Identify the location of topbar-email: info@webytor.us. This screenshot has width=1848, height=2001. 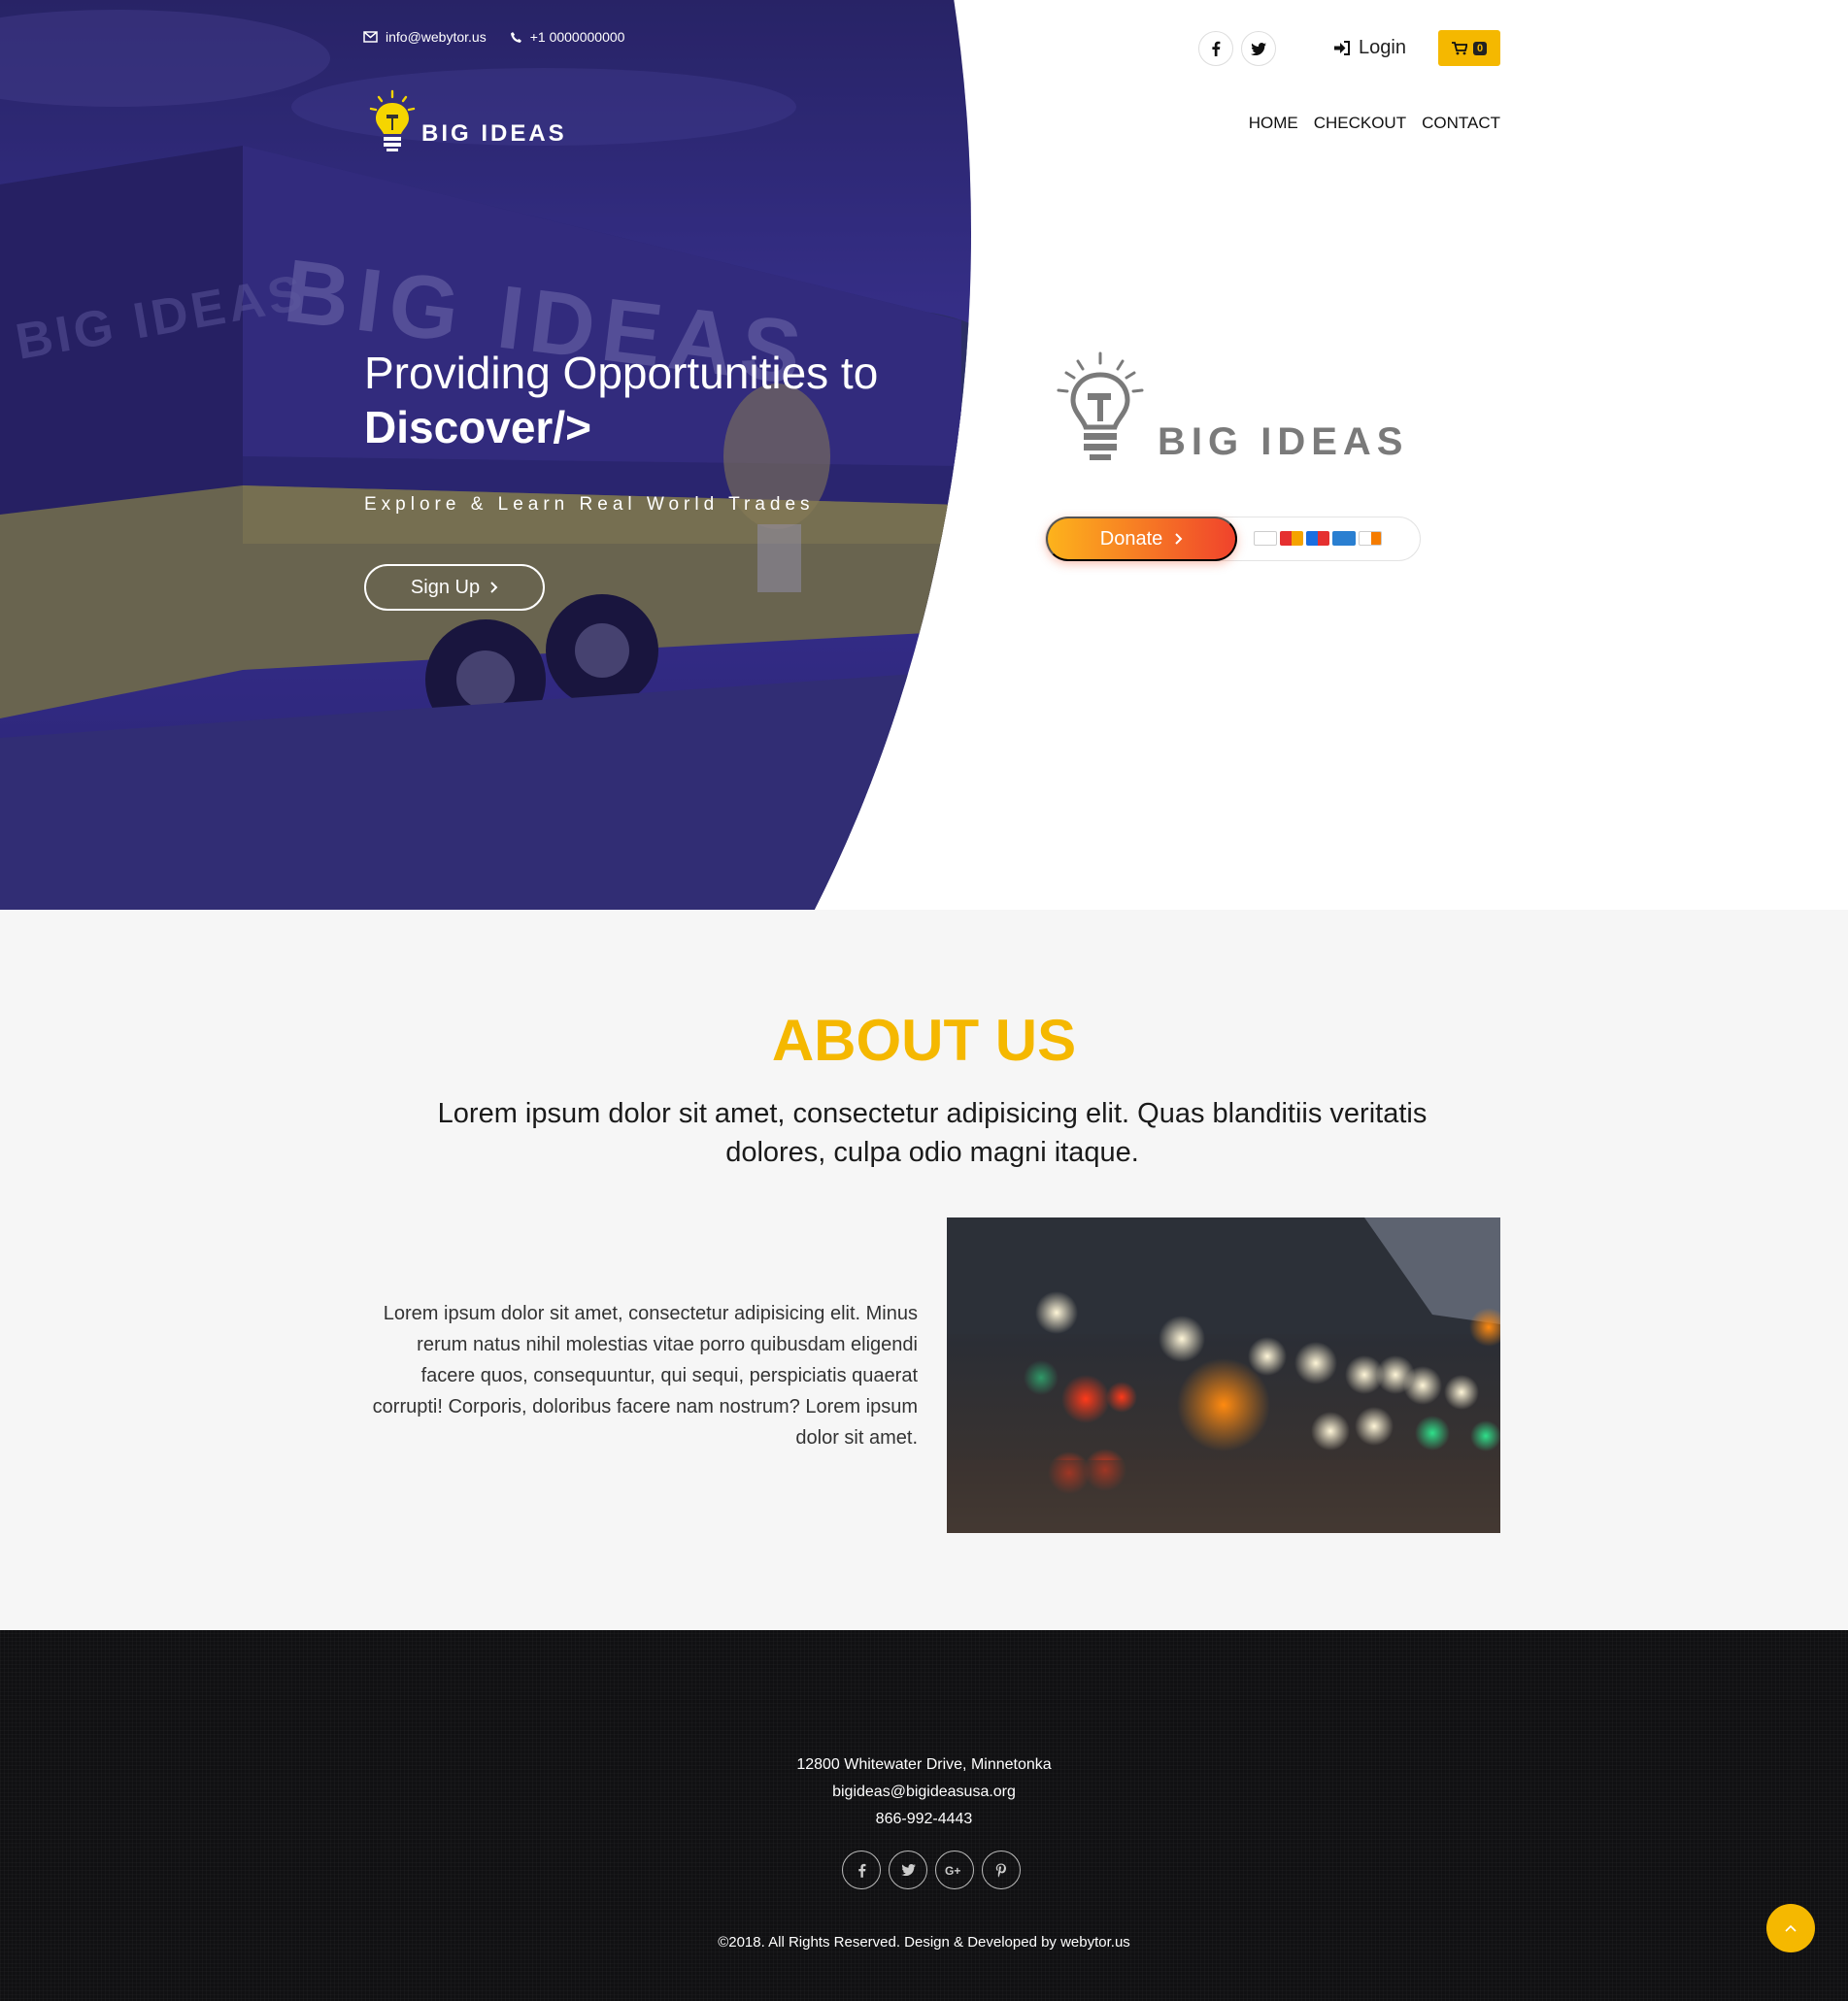
(425, 37).